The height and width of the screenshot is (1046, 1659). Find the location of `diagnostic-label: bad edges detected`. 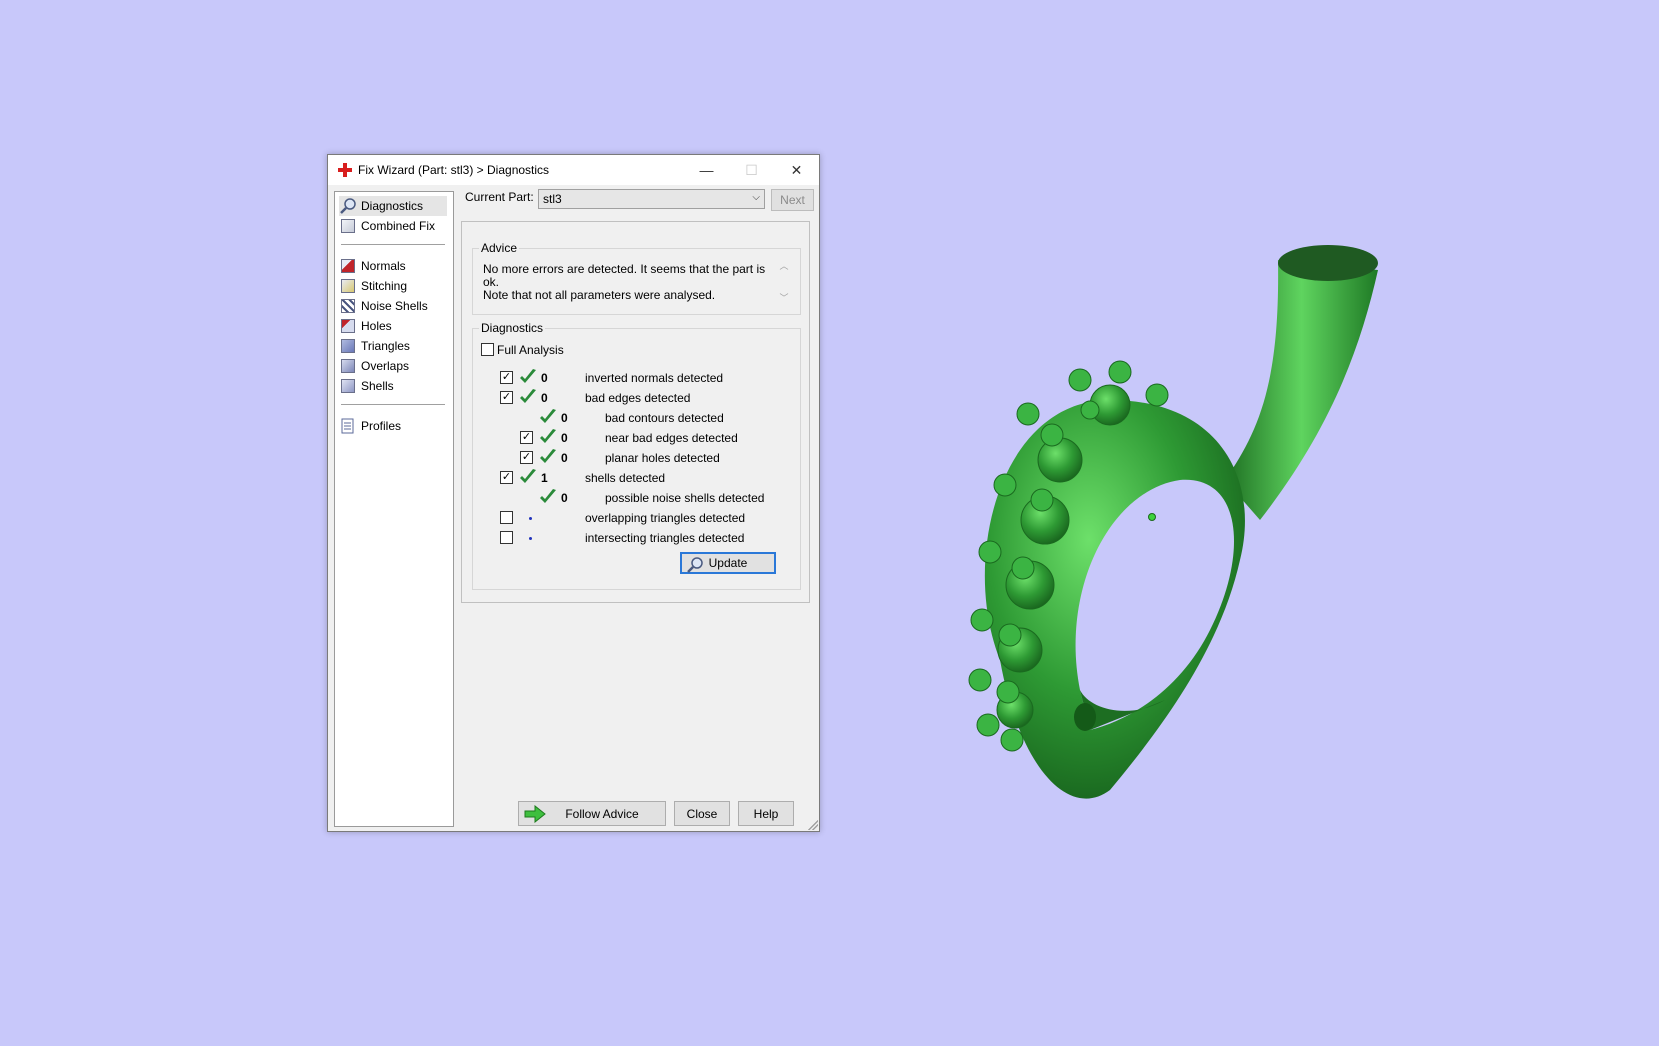

diagnostic-label: bad edges detected is located at coordinates (638, 398).